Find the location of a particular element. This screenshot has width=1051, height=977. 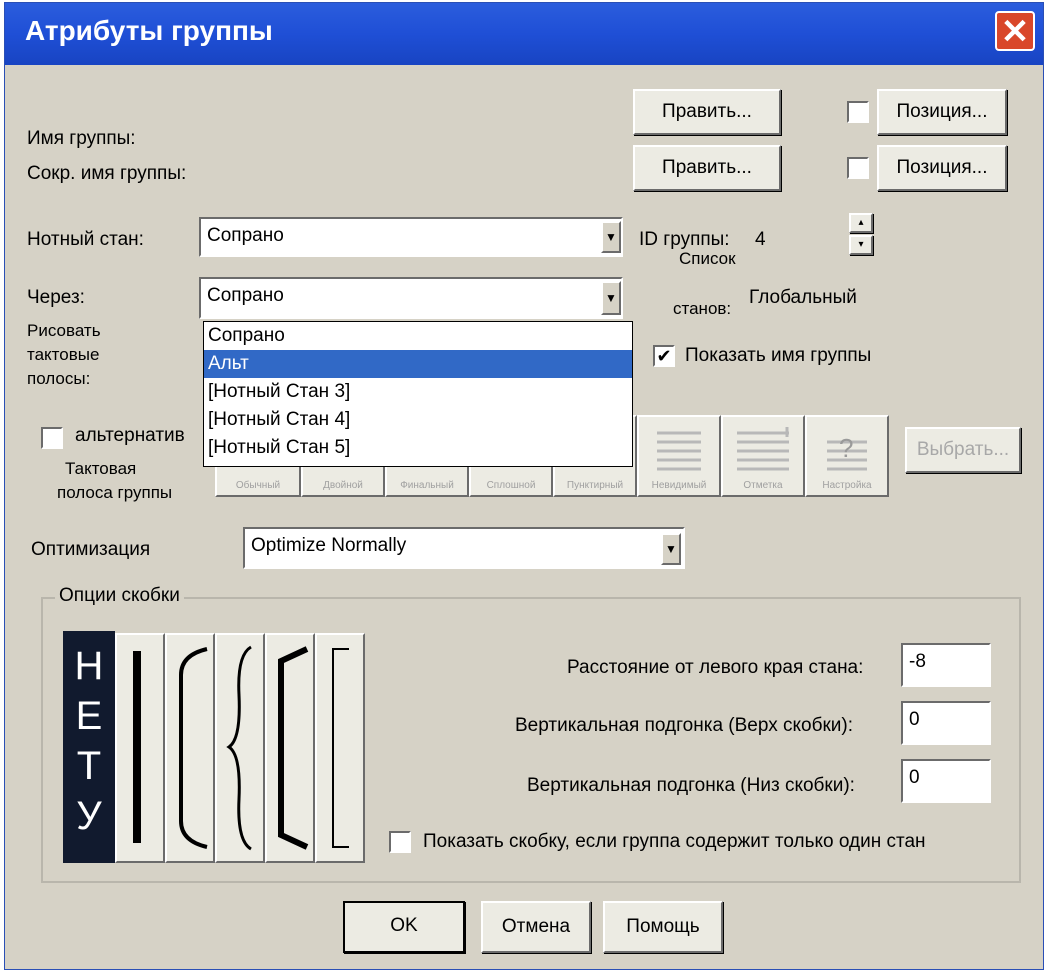

square-hooks-bracket-icon is located at coordinates (293, 748).